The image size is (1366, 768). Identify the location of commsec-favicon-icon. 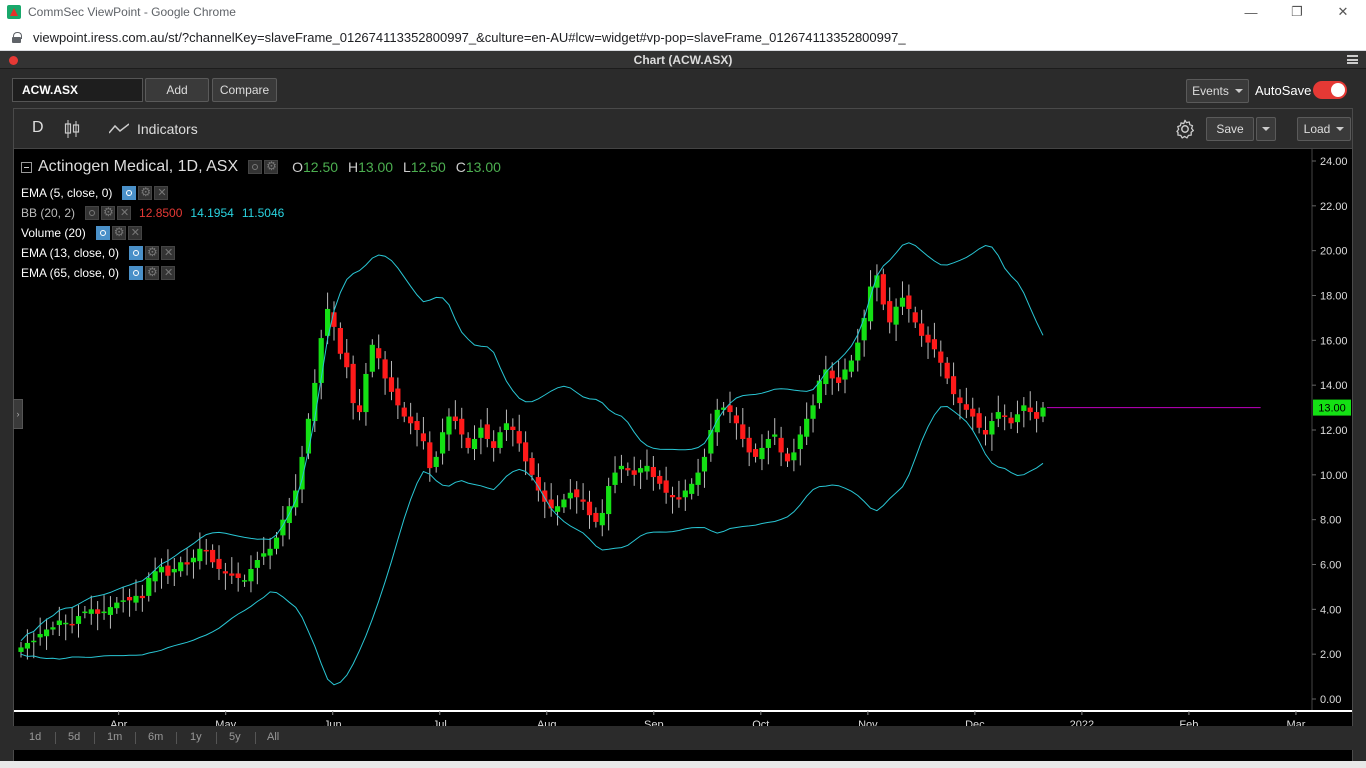
(14, 12).